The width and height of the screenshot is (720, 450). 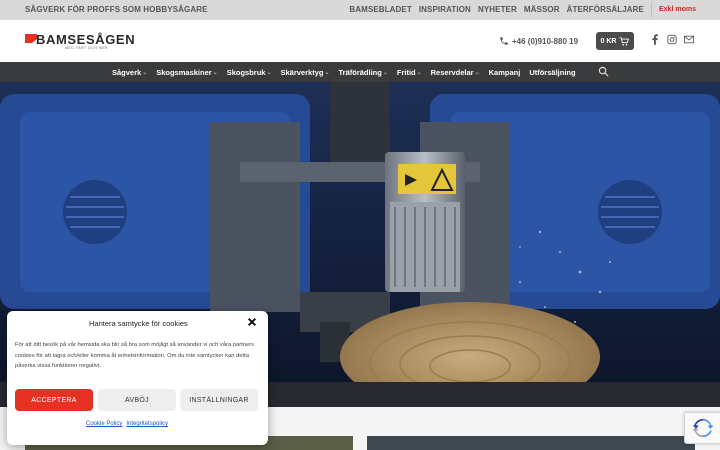 I want to click on nav-item-label: Reservdelar, so click(x=452, y=72).